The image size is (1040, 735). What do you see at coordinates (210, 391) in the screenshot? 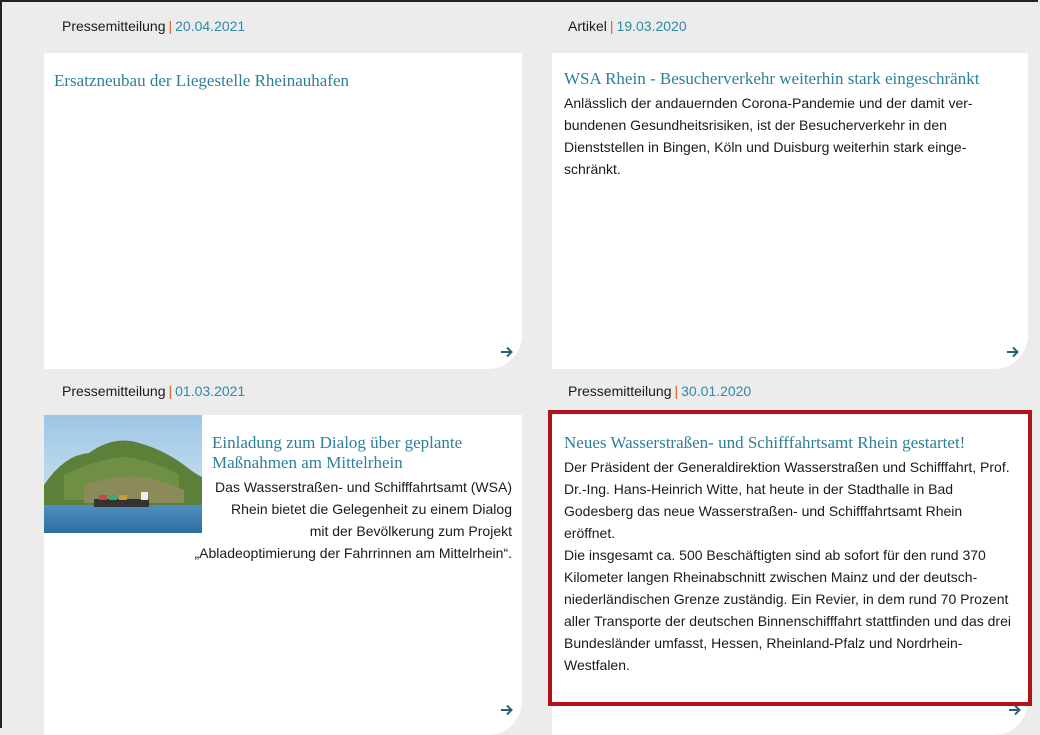
I see `card-date: 01.03.2021` at bounding box center [210, 391].